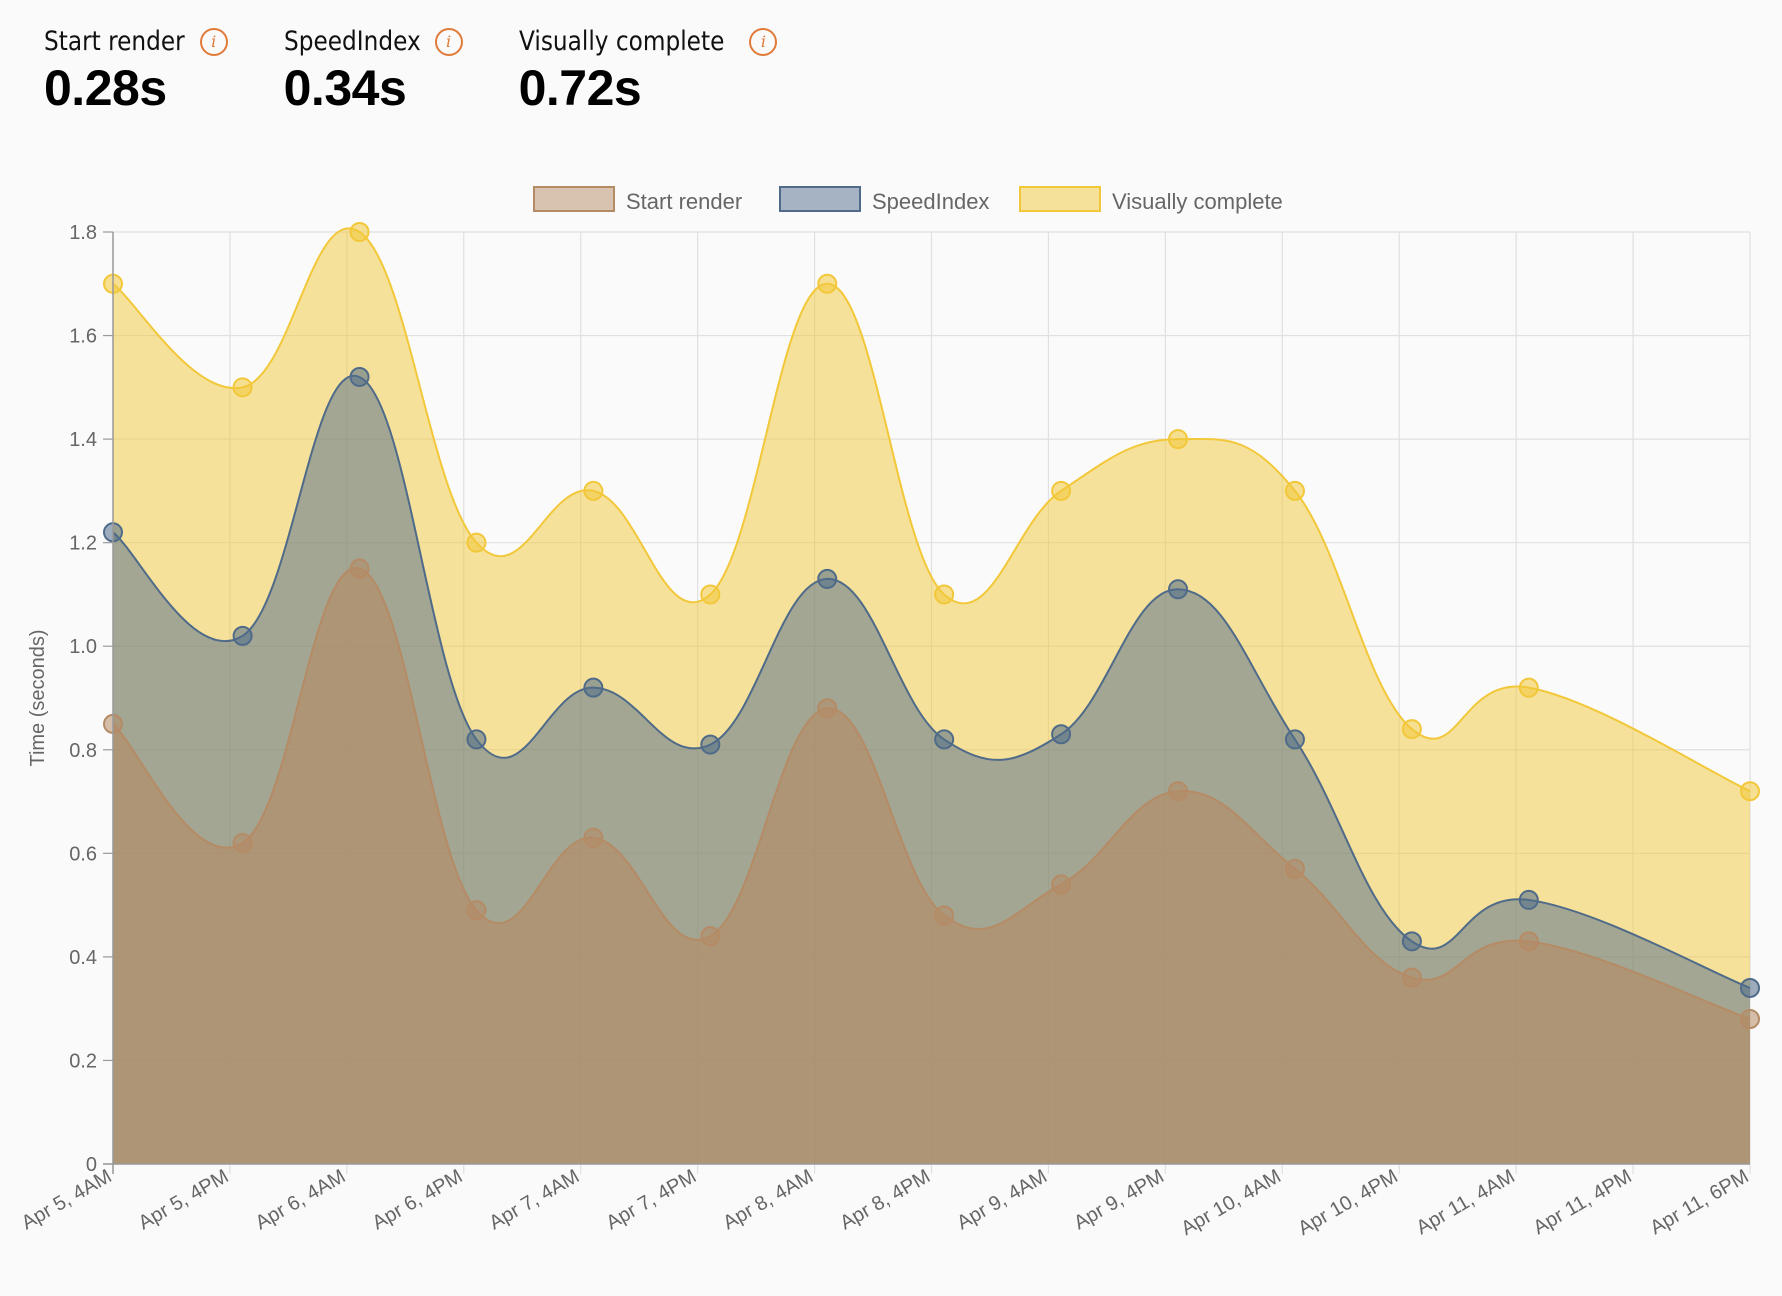 The width and height of the screenshot is (1782, 1296). I want to click on x-tick-label: Apr 7, 4AM, so click(535, 1199).